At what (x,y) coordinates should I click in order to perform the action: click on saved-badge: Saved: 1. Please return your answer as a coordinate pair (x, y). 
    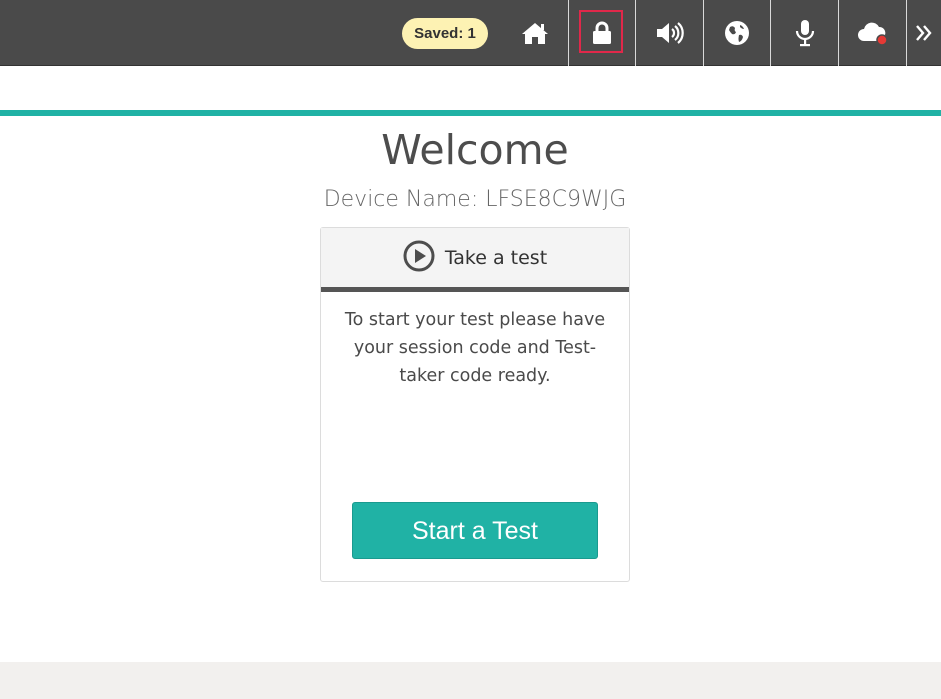
    Looking at the image, I should click on (445, 33).